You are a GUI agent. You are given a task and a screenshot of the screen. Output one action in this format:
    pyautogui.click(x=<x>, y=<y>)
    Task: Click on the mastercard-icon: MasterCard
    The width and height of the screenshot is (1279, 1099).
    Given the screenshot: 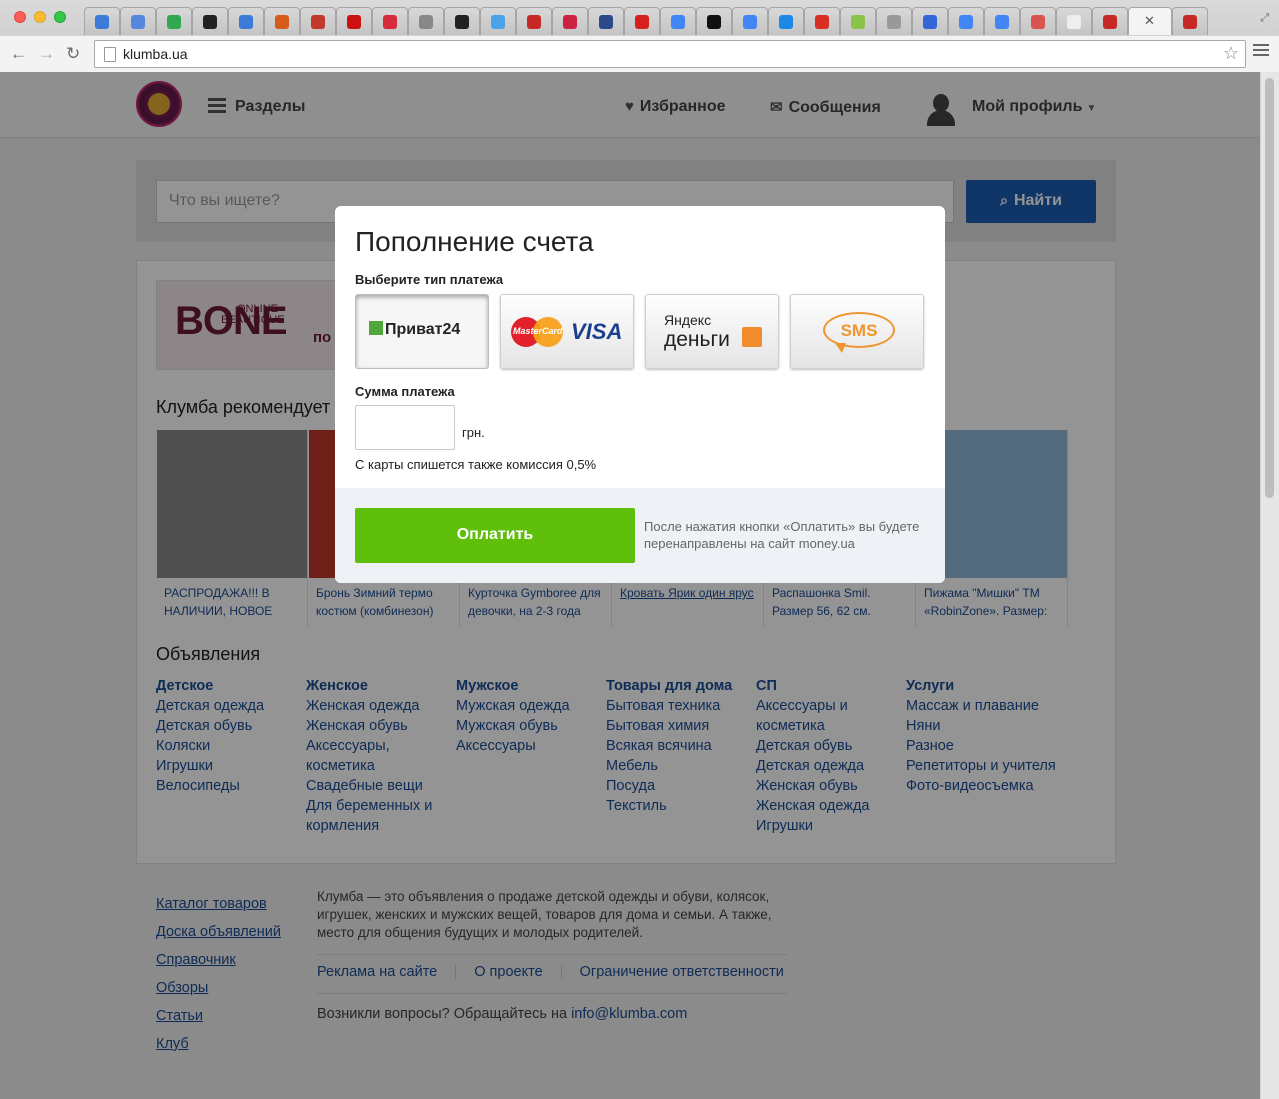 What is the action you would take?
    pyautogui.click(x=539, y=332)
    